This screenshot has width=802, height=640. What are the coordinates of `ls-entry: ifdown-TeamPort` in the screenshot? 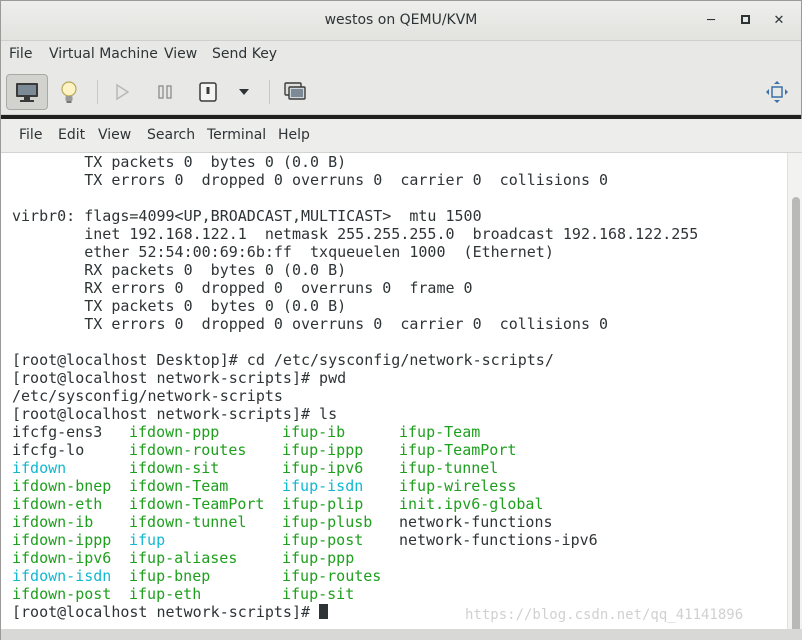 It's located at (197, 504).